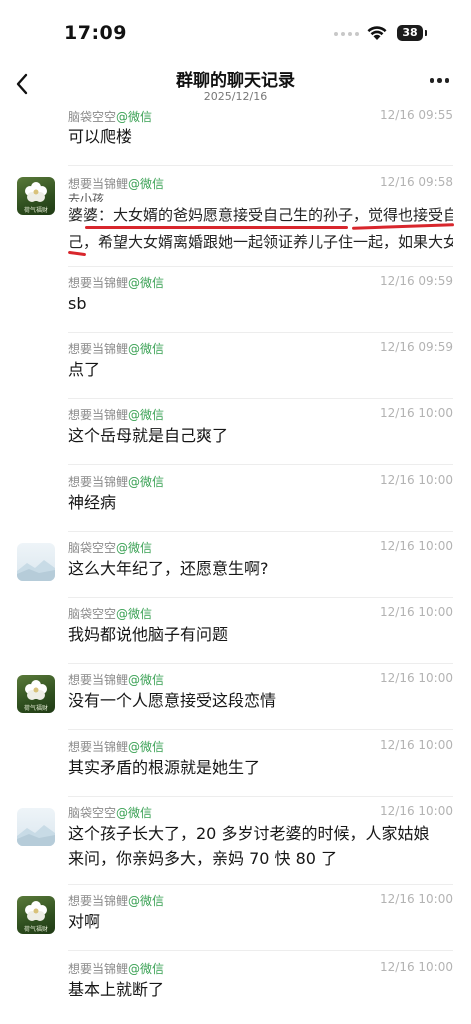  What do you see at coordinates (164, 767) in the screenshot?
I see `message-text: 其实矛盾的根源就是她生了` at bounding box center [164, 767].